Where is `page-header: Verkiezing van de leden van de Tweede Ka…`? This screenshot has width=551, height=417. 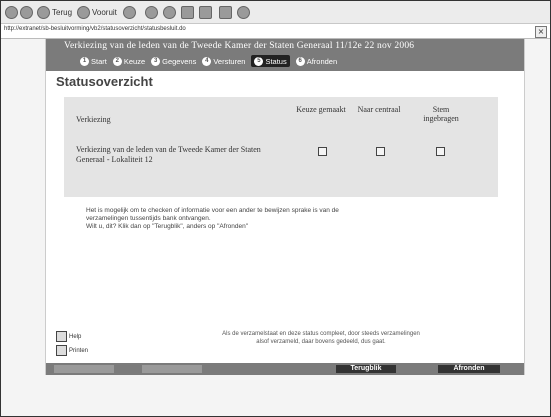 page-header: Verkiezing van de leden van de Tweede Ka… is located at coordinates (285, 55).